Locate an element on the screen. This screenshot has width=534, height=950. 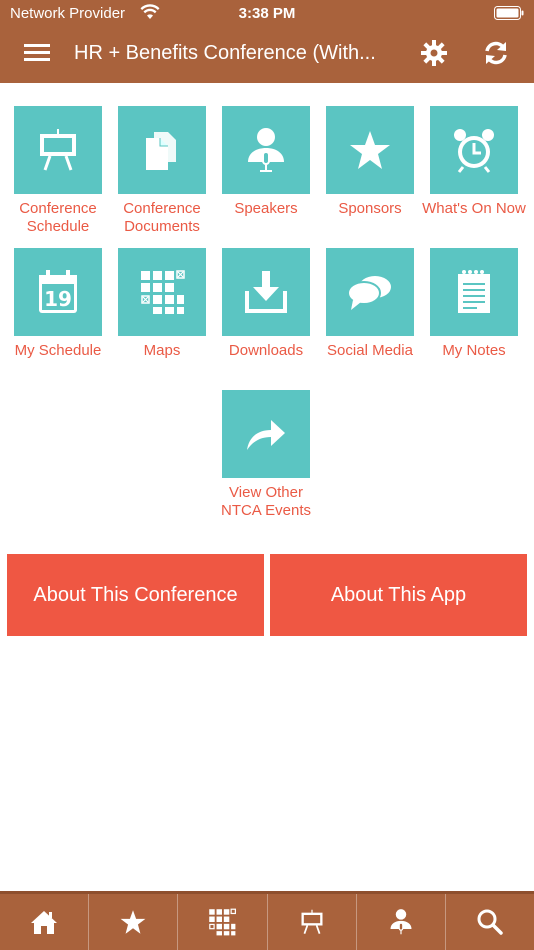
tile-speakers: Speakers is located at coordinates (266, 162).